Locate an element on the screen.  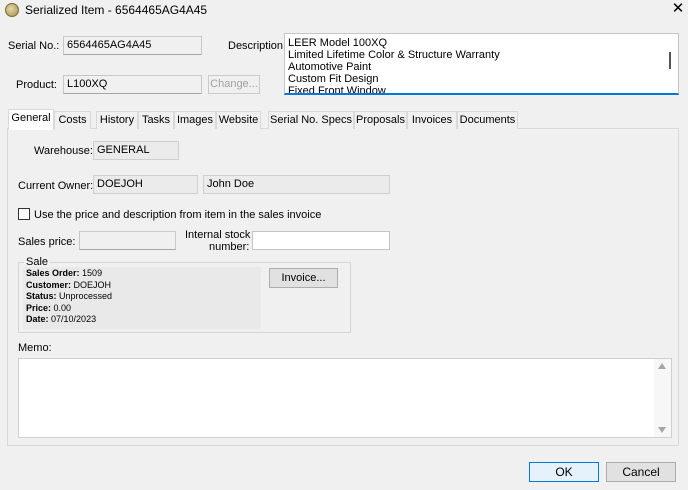
tab-history: History is located at coordinates (117, 120).